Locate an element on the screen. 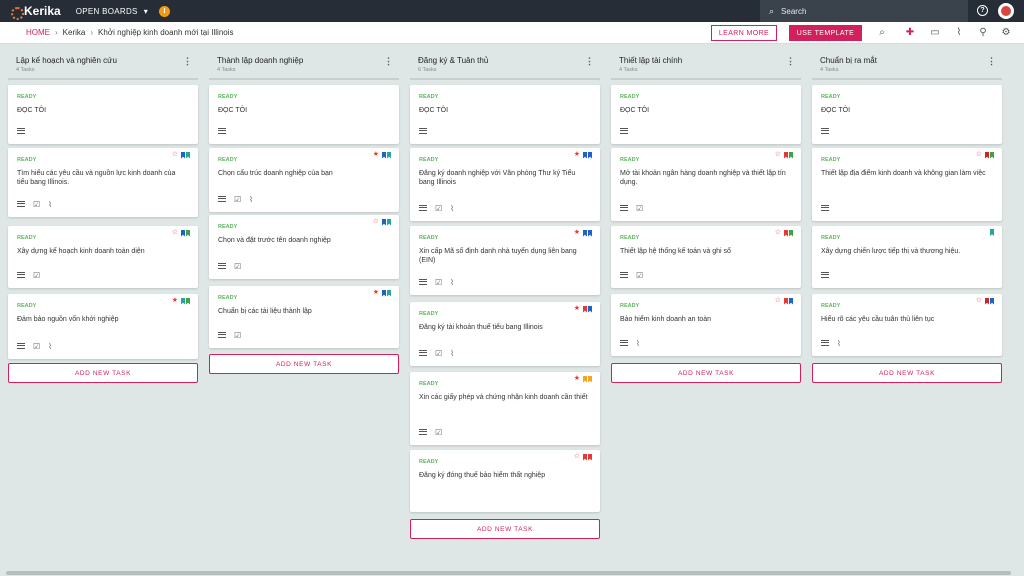 Image resolution: width=1024 pixels, height=576 pixels. breadcrumb-org: Kerika is located at coordinates (74, 32).